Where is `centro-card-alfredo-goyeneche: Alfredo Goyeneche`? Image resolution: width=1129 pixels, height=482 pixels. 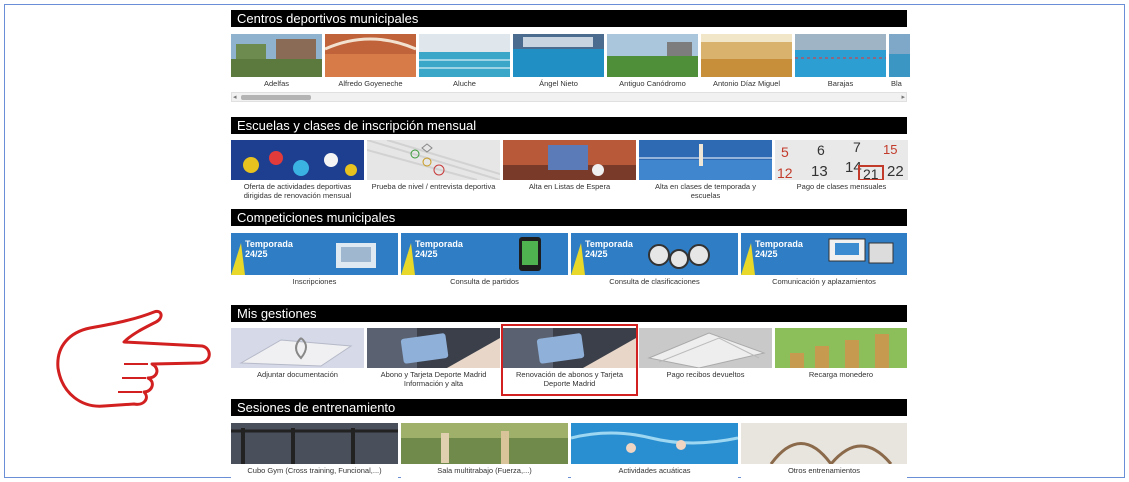
centro-card-alfredo-goyeneche: Alfredo Goyeneche is located at coordinates (370, 63).